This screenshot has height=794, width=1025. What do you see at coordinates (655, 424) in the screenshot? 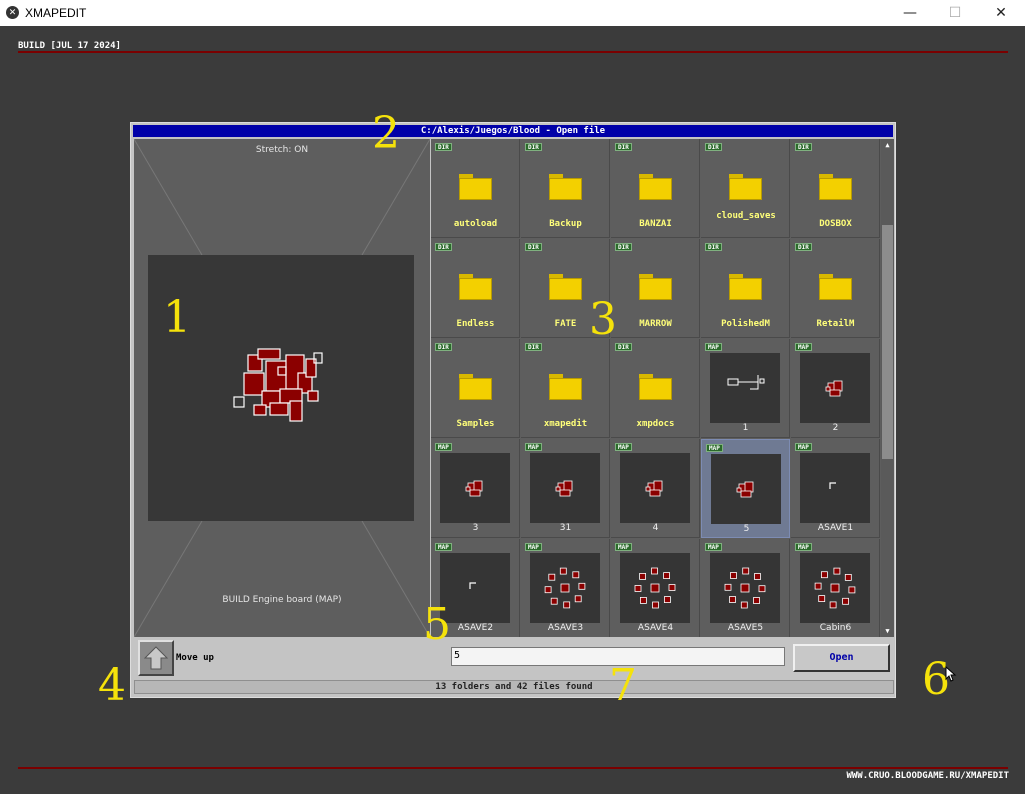
I see `folder-name: xmpdocs` at bounding box center [655, 424].